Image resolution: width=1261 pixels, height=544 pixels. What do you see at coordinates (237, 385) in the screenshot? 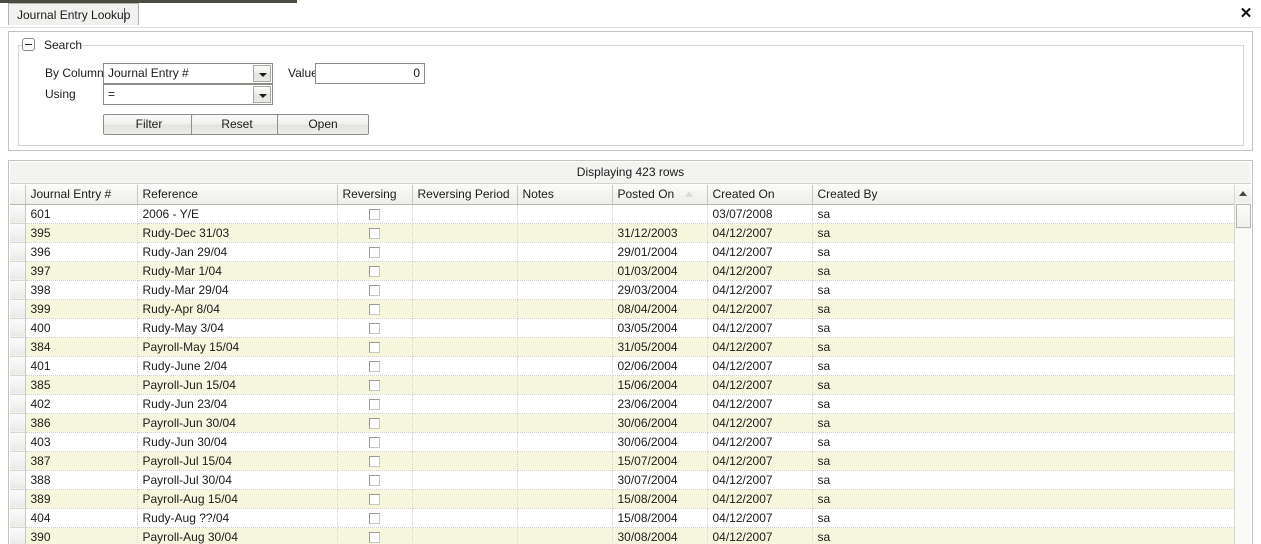
I see `cell-reference: Payroll-Jun 15/04` at bounding box center [237, 385].